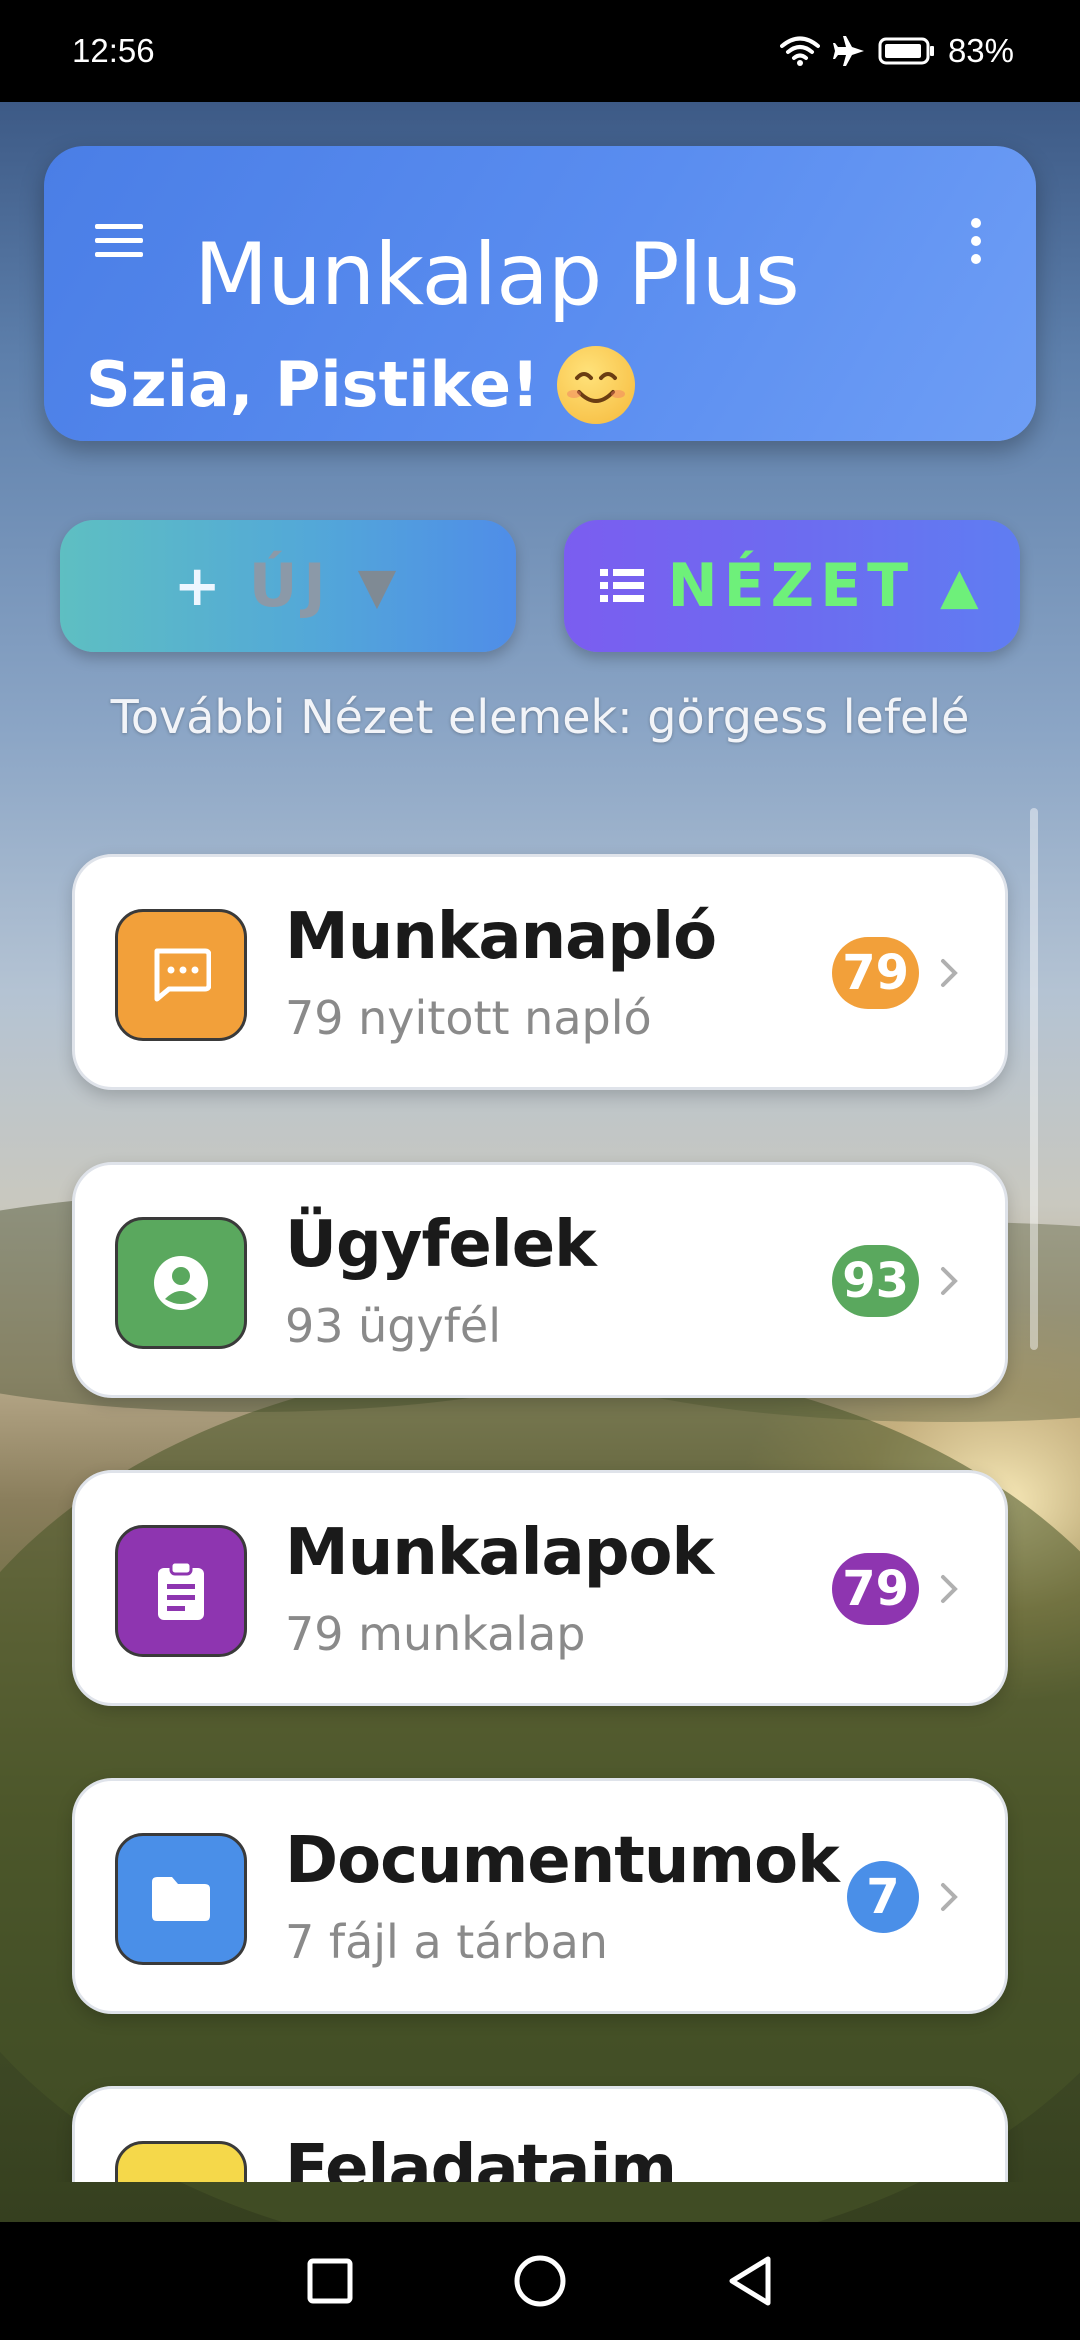  Describe the element at coordinates (497, 275) in the screenshot. I see `app-title: Munkalap Plus` at that location.